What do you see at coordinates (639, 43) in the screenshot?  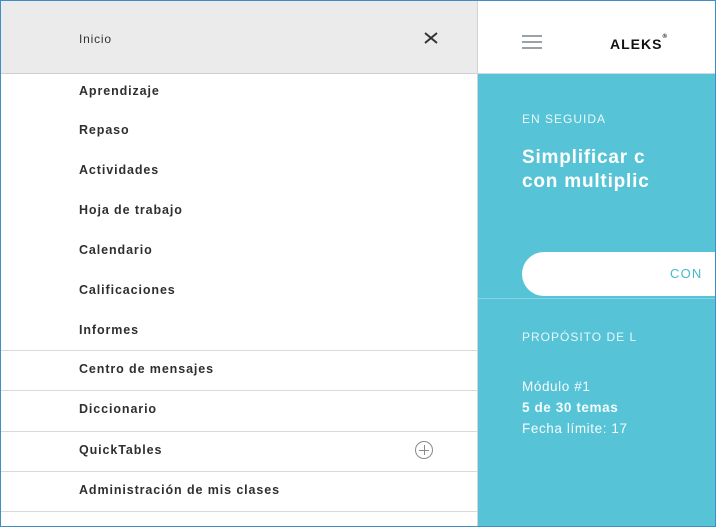 I see `aleks-logo: ALEKS®` at bounding box center [639, 43].